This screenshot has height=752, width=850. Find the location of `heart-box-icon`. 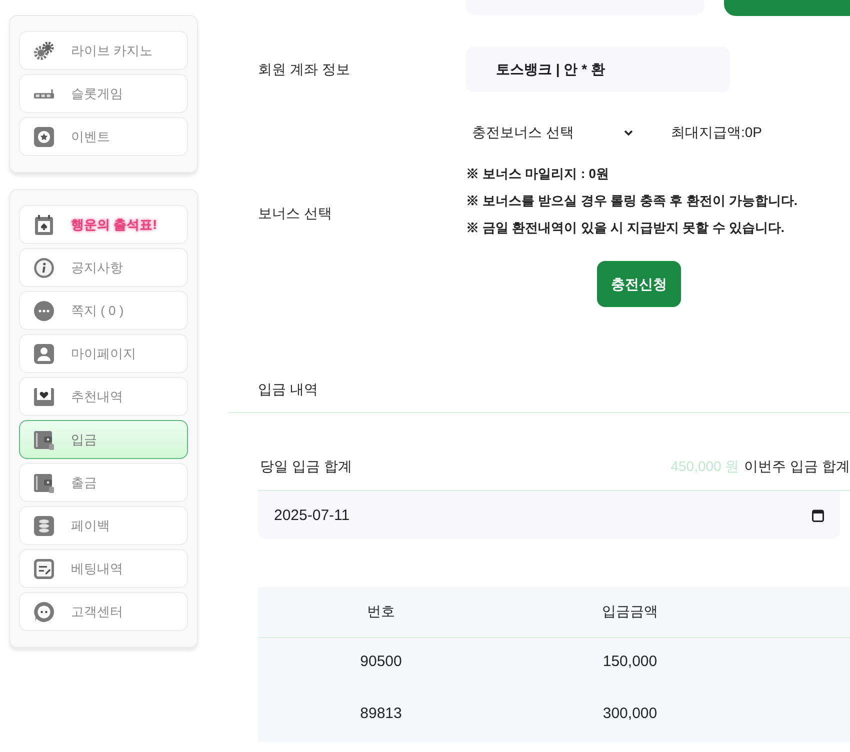

heart-box-icon is located at coordinates (44, 396).